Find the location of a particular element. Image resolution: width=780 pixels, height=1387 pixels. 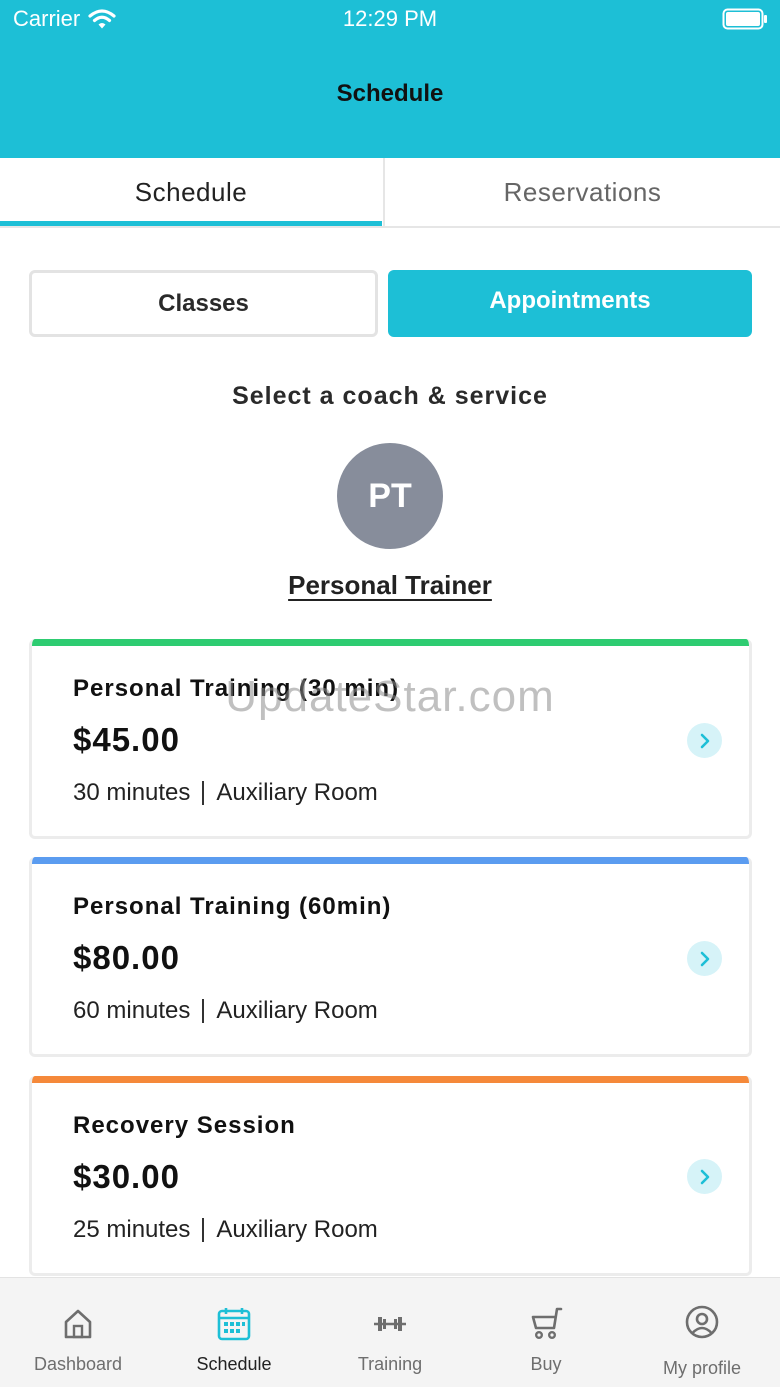

classes-button: Classes is located at coordinates (203, 303).